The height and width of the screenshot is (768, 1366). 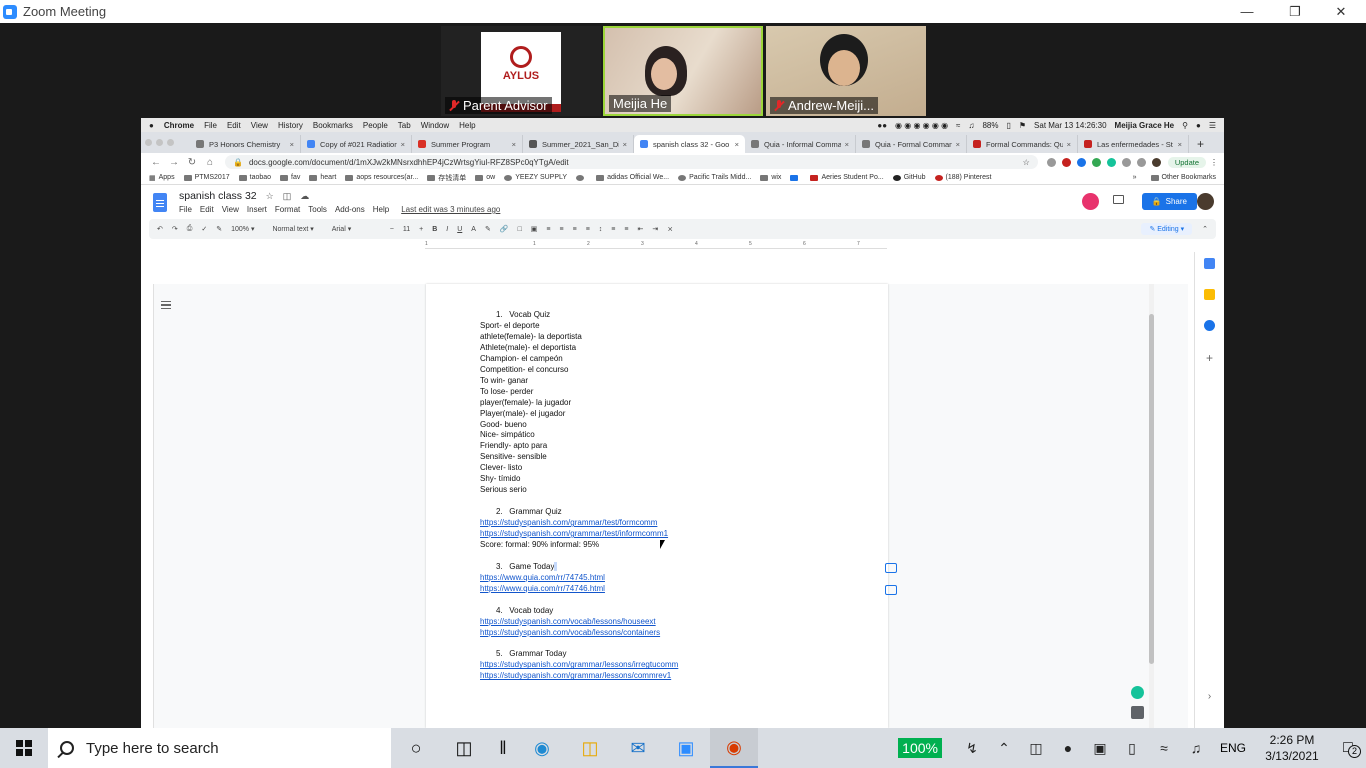 What do you see at coordinates (175, 229) in the screenshot?
I see `redo-icon: ↷` at bounding box center [175, 229].